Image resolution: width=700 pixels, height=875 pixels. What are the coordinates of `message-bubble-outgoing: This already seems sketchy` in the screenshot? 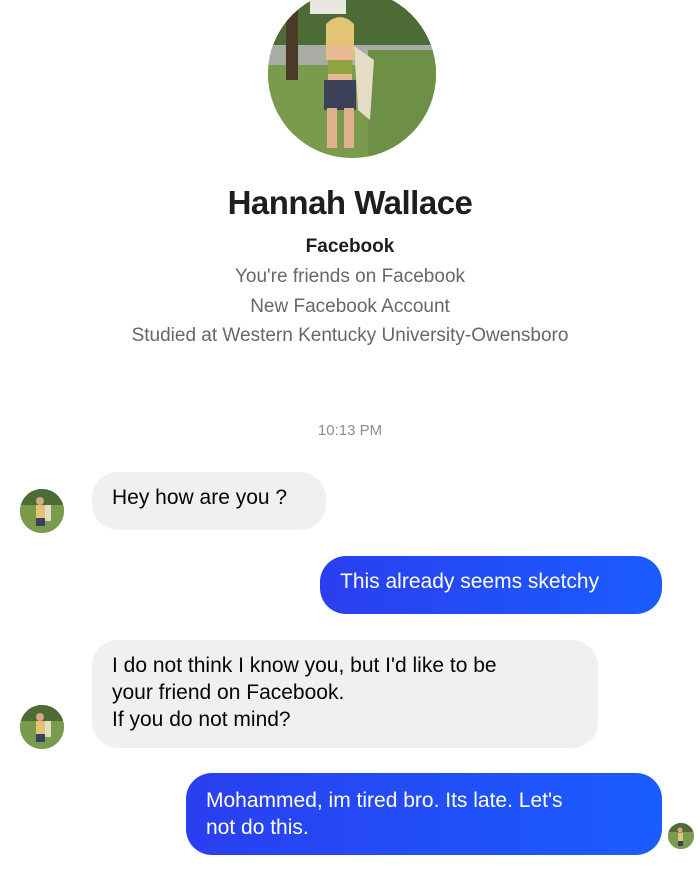 It's located at (491, 585).